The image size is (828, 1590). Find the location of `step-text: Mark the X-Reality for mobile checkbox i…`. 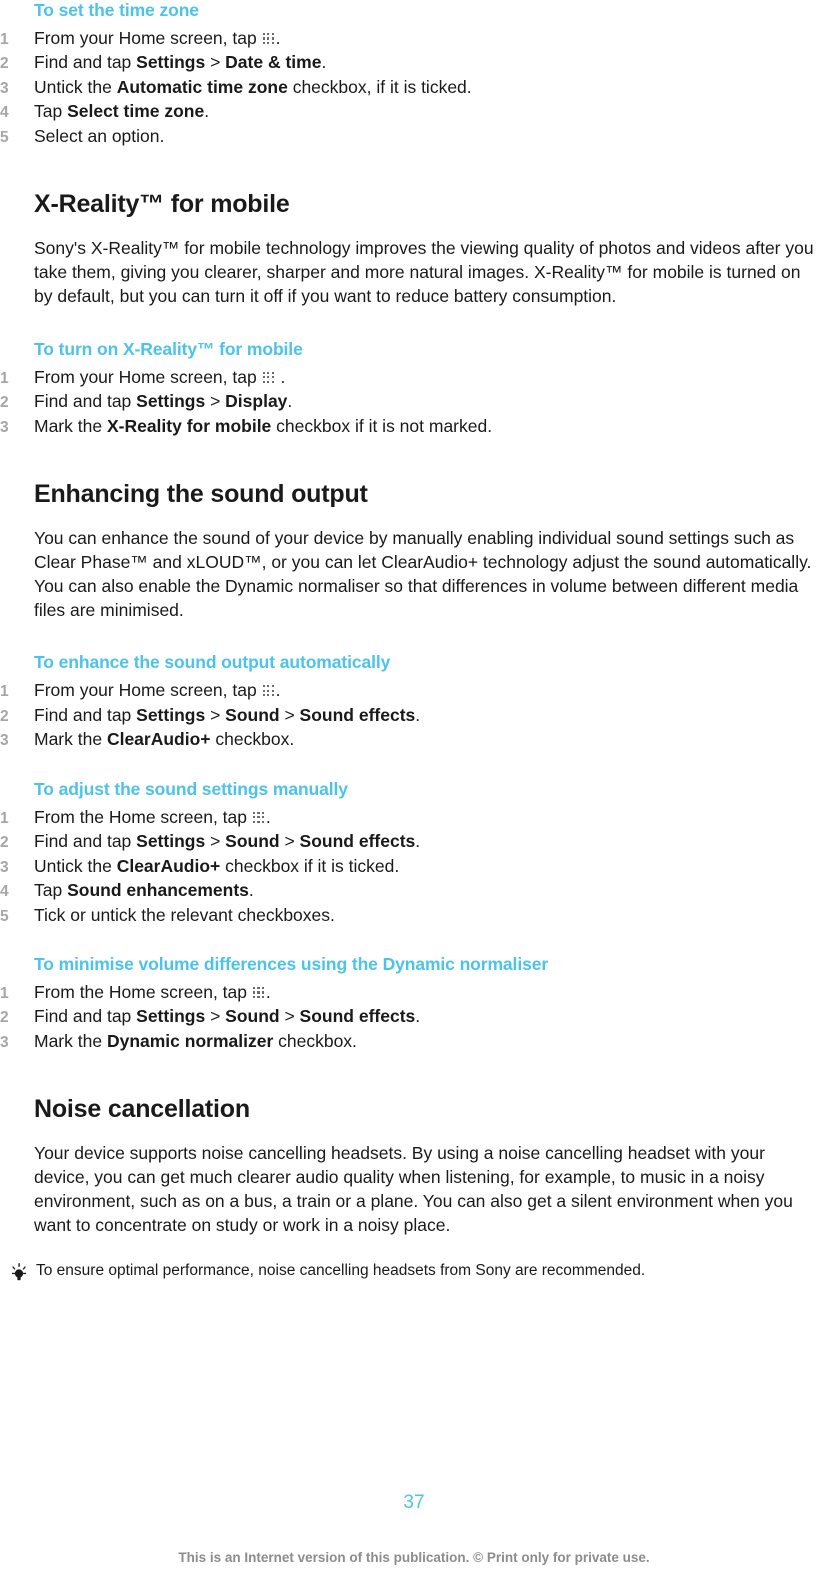

step-text: Mark the X-Reality for mobile checkbox i… is located at coordinates (263, 425).